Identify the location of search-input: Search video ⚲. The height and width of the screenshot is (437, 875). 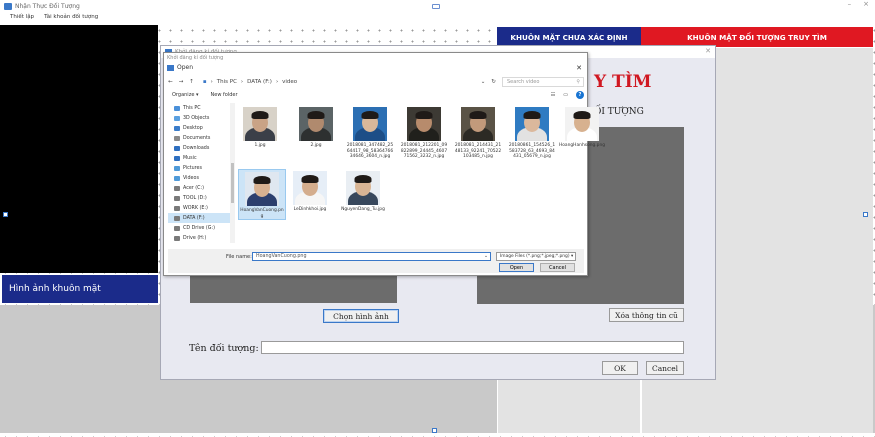
(543, 81).